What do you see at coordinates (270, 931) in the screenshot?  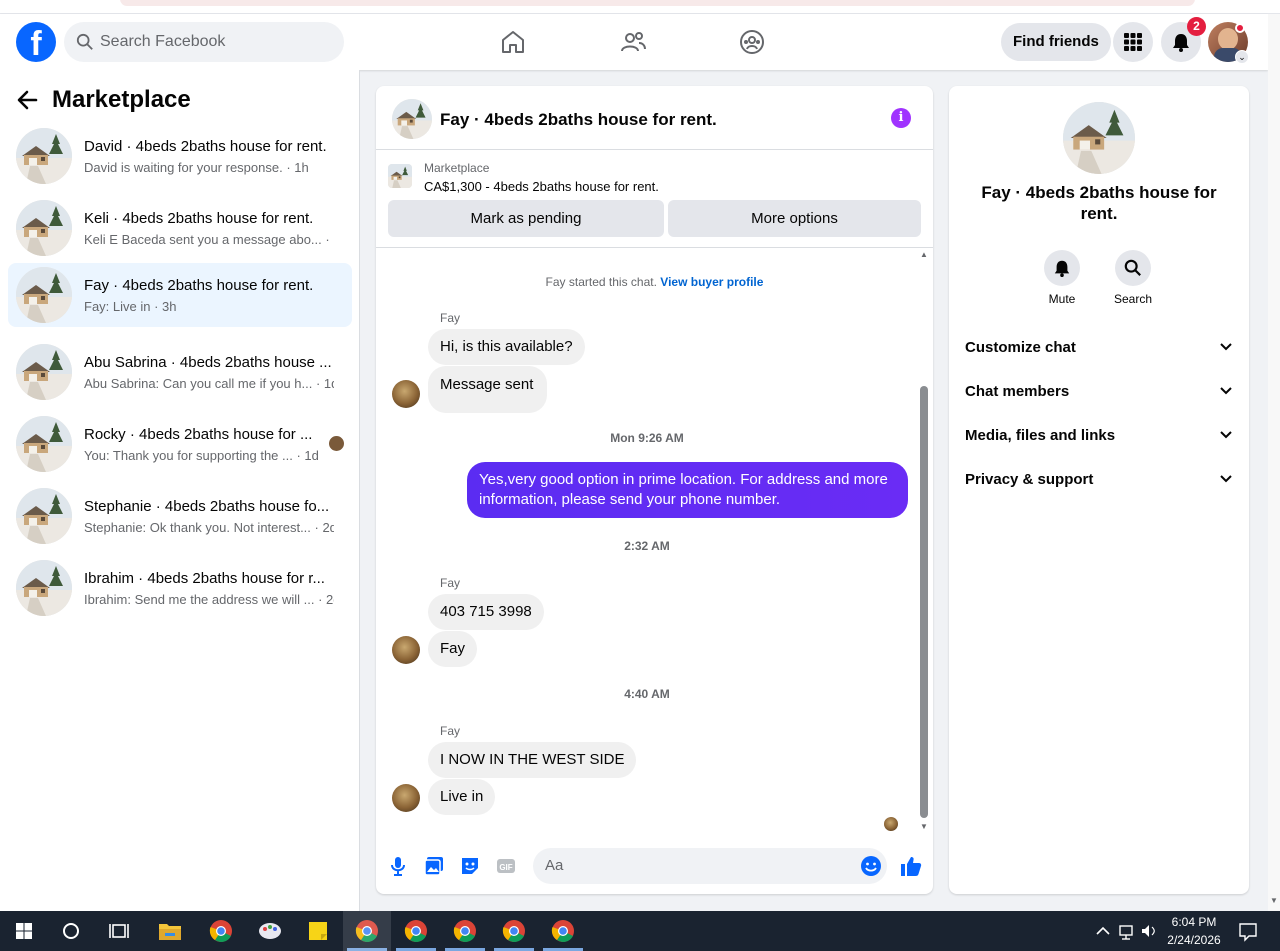 I see `paint-icon` at bounding box center [270, 931].